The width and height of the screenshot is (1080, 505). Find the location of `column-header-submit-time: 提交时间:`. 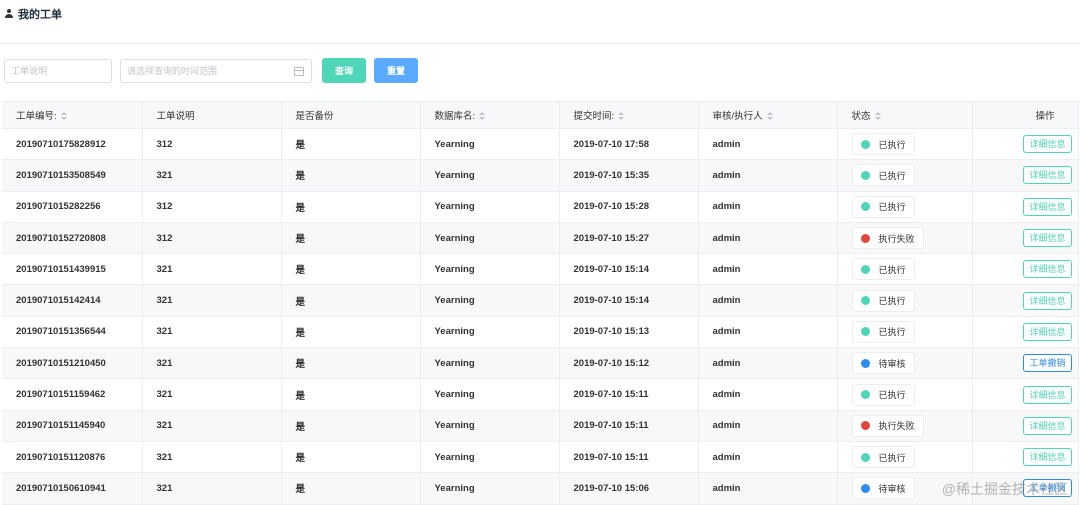

column-header-submit-time: 提交时间: is located at coordinates (628, 115).